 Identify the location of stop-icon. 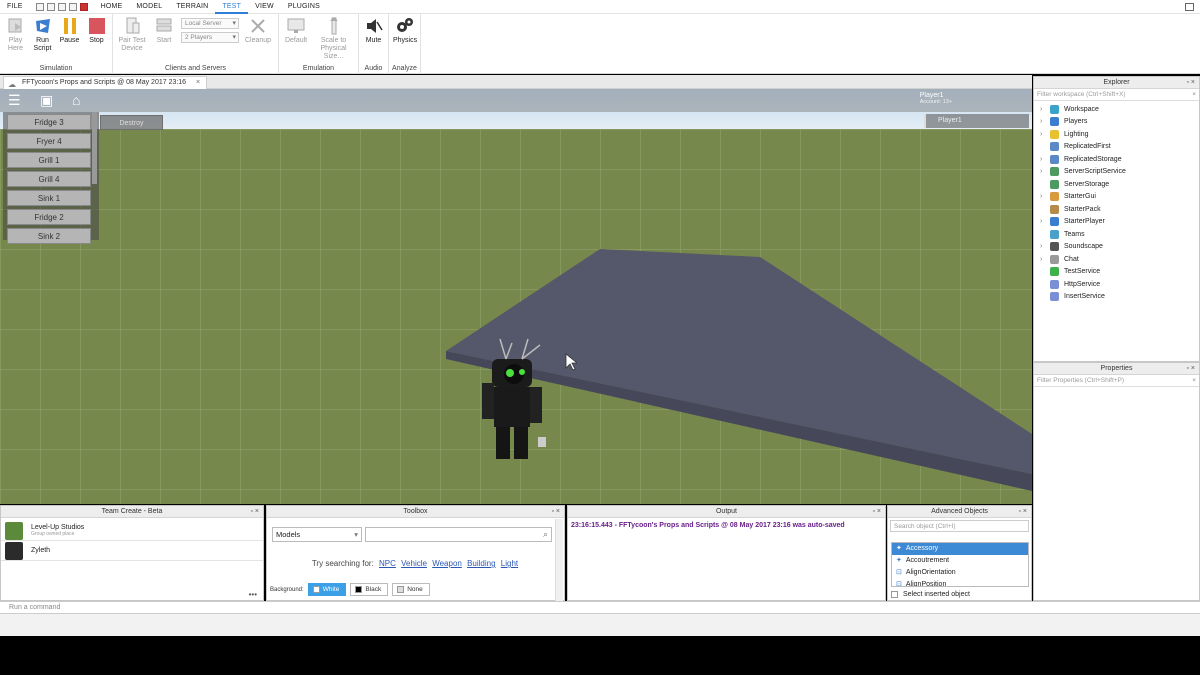
(83, 6).